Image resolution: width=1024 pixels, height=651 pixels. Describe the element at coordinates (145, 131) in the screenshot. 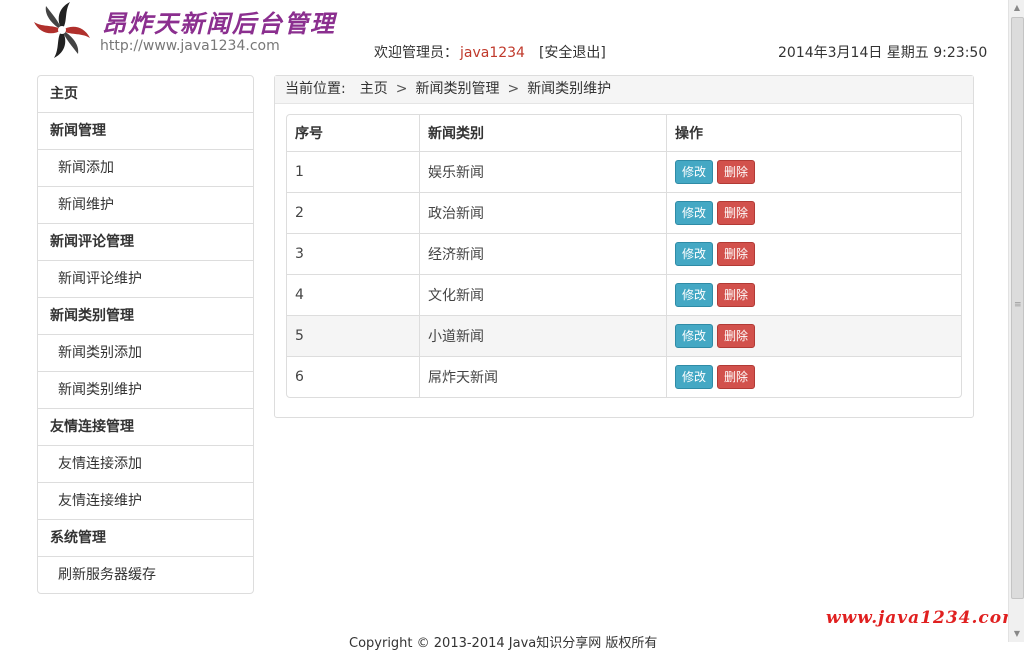

I see `sidebar-group-news: 新闻管理` at that location.